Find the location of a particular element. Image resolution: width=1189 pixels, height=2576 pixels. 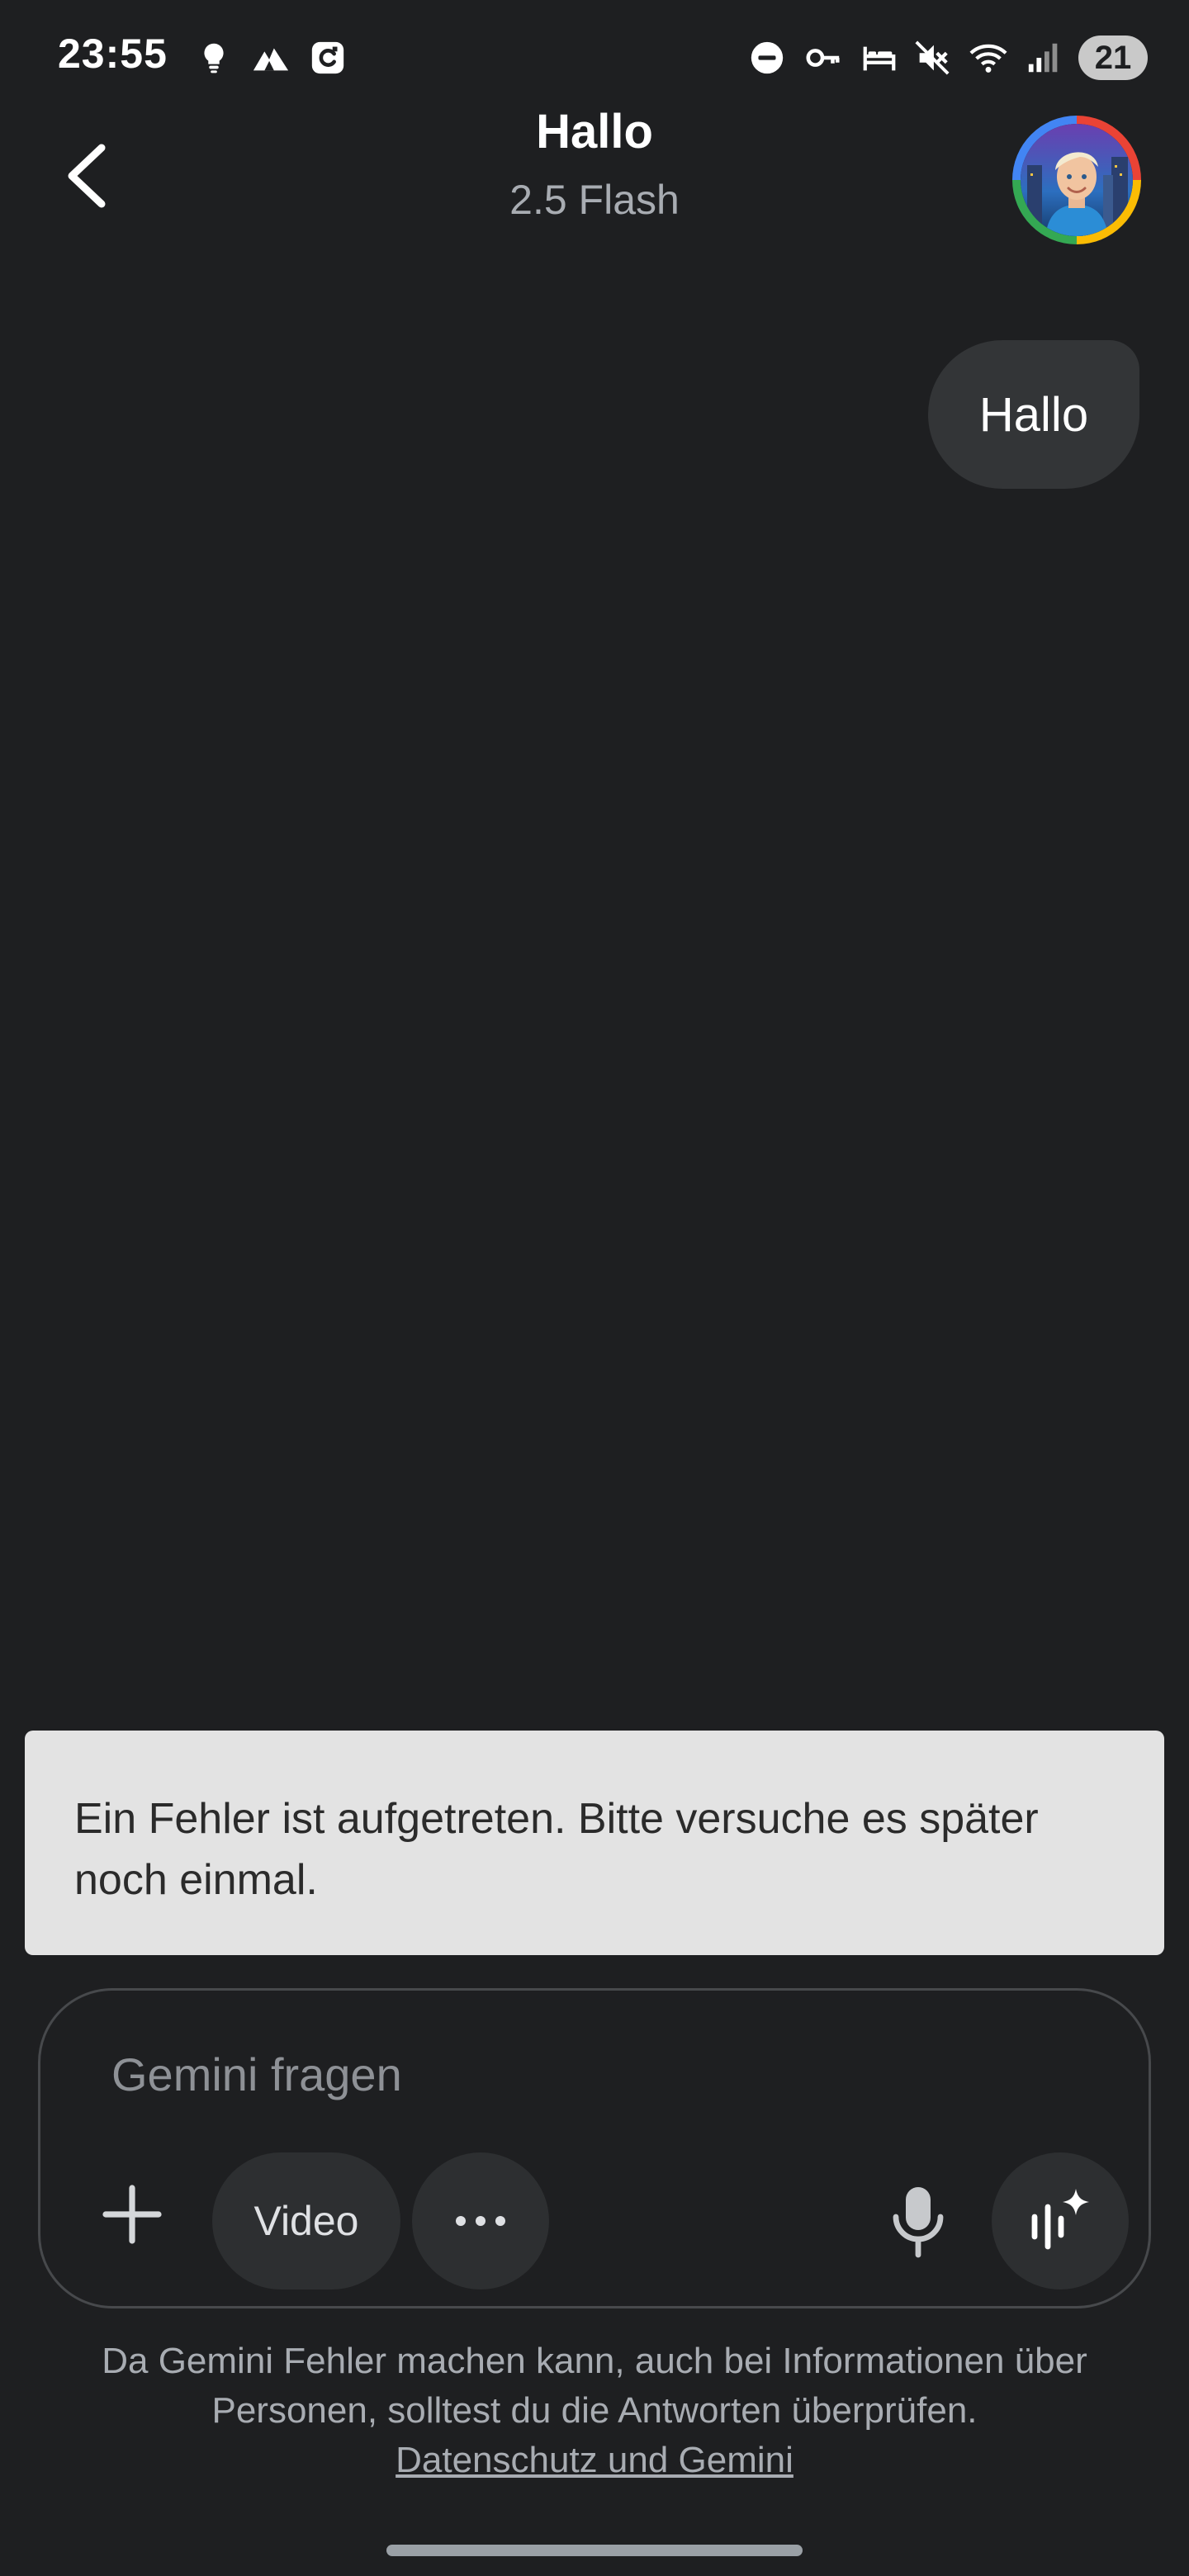

microphone-button is located at coordinates (918, 2221).